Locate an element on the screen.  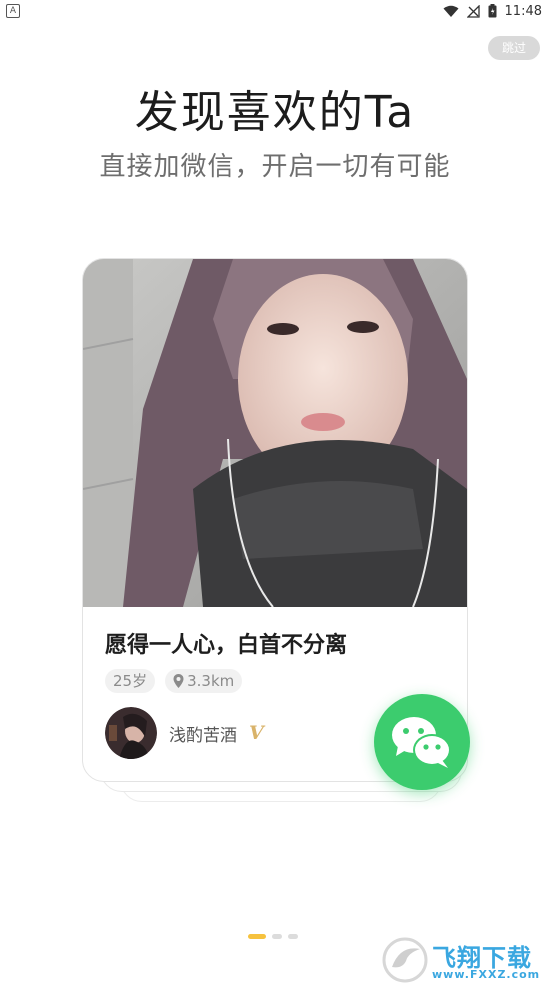
status-bar: A 11:48 is located at coordinates (275, 11).